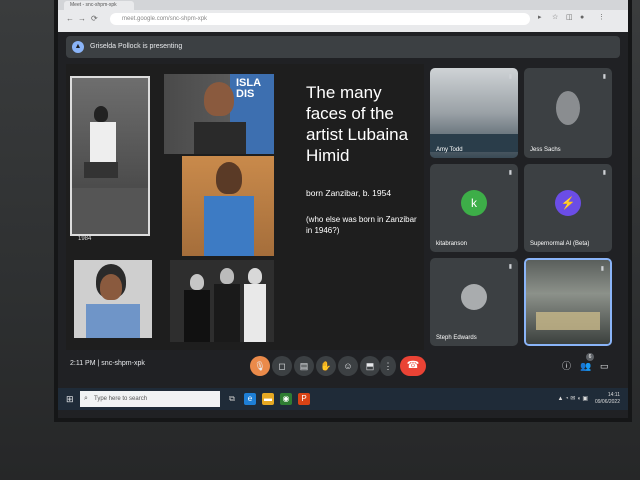 This screenshot has height=480, width=640. I want to click on slide-question: (who else was born in Zanzibar in 1946?), so click(361, 225).